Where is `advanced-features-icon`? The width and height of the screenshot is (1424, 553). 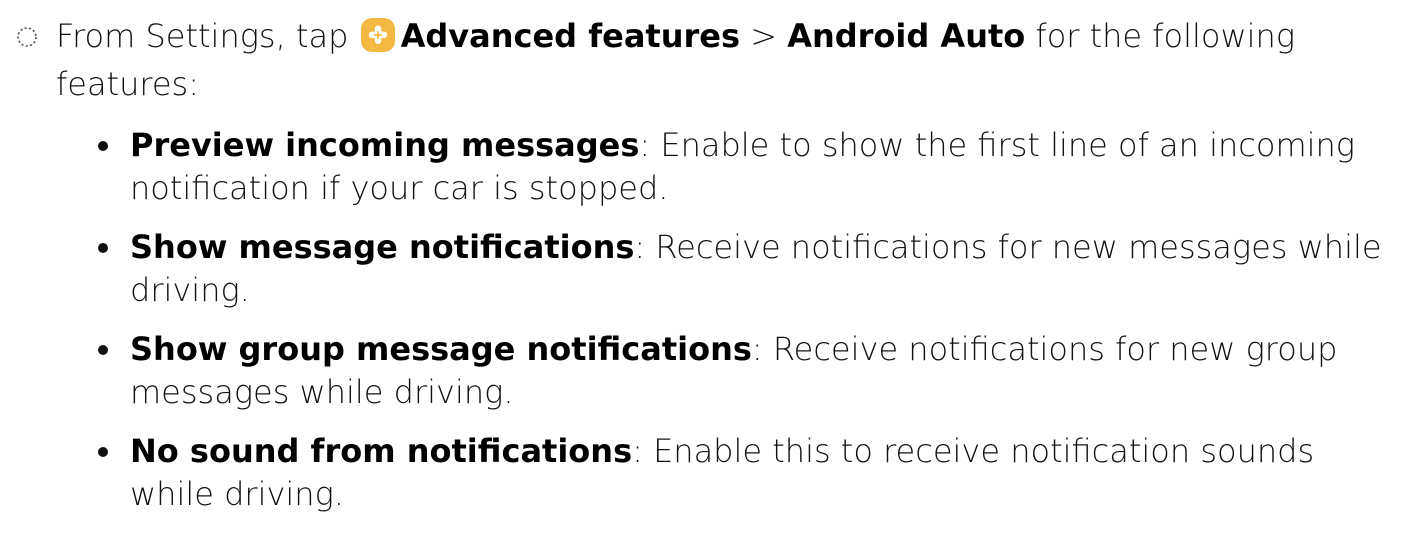 advanced-features-icon is located at coordinates (377, 35).